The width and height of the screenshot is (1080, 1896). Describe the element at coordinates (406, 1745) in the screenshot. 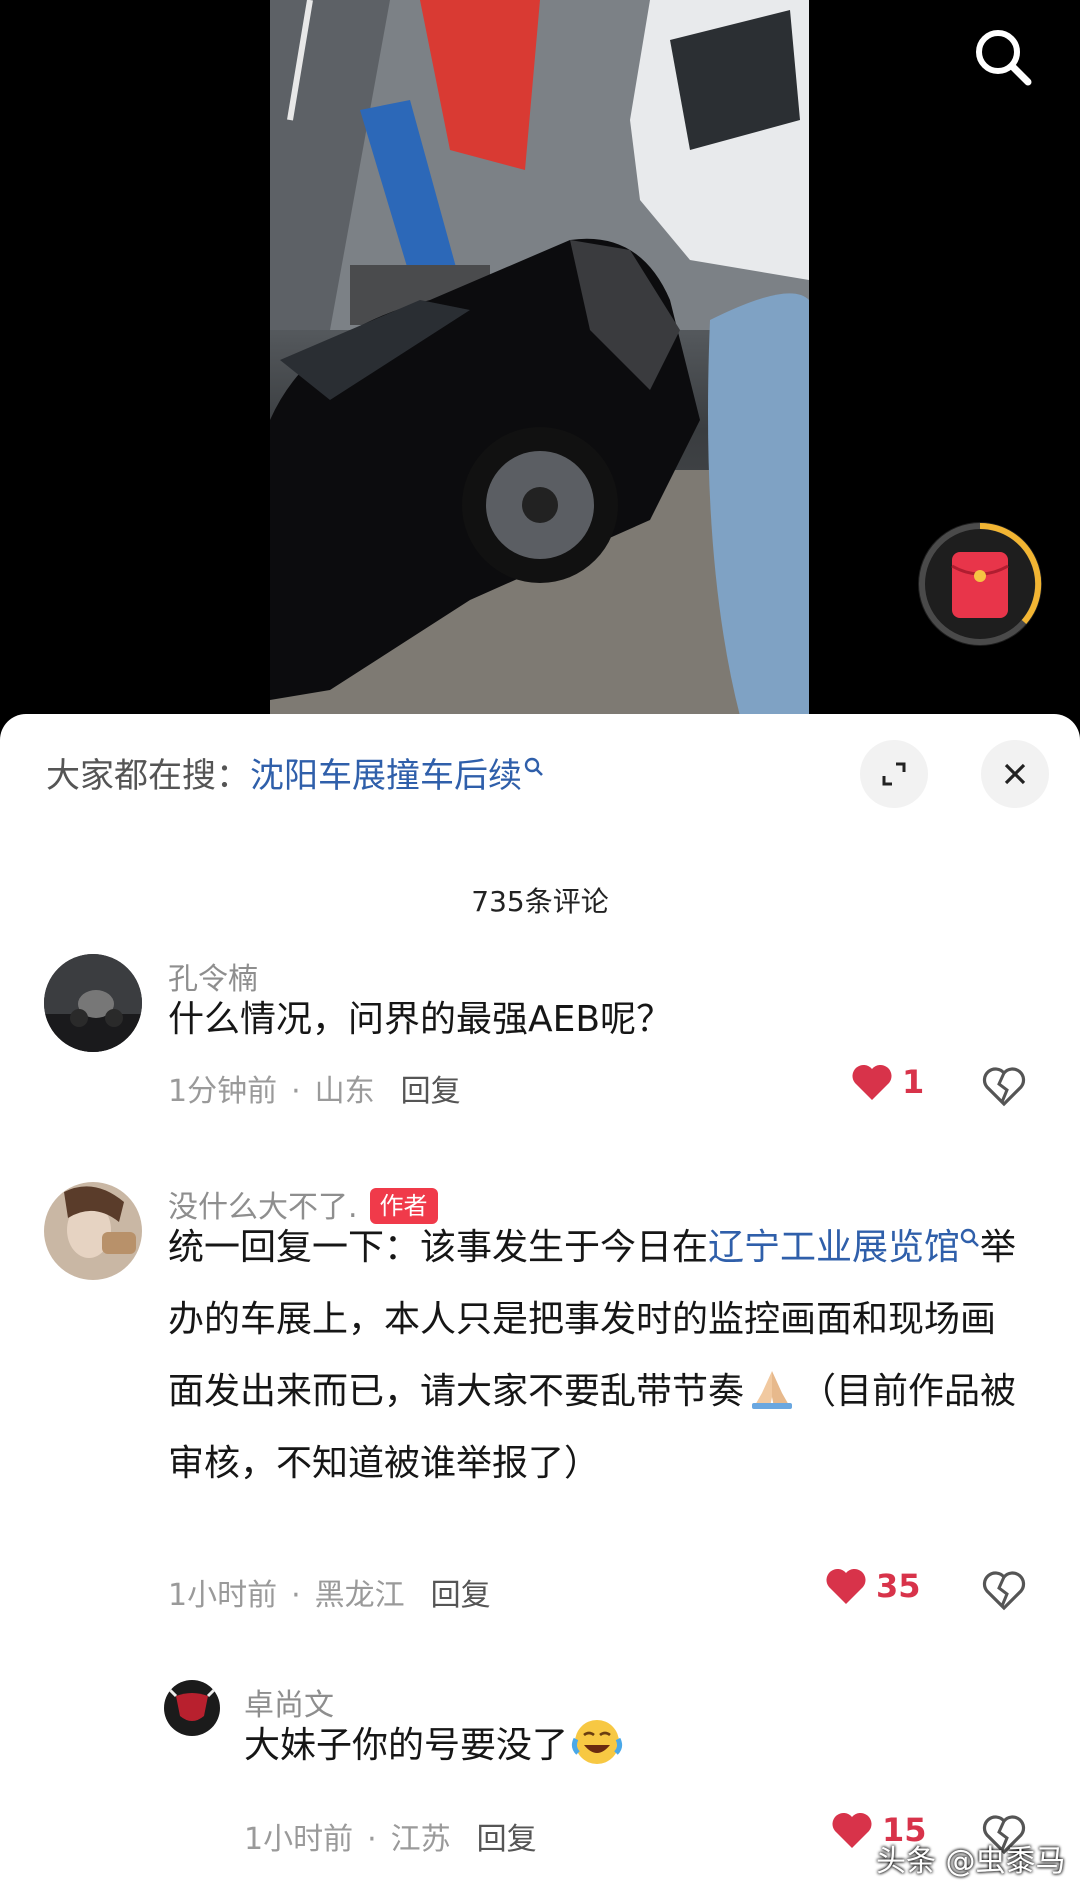

I see `comment-text-part: 大妹子你的号要没了` at that location.